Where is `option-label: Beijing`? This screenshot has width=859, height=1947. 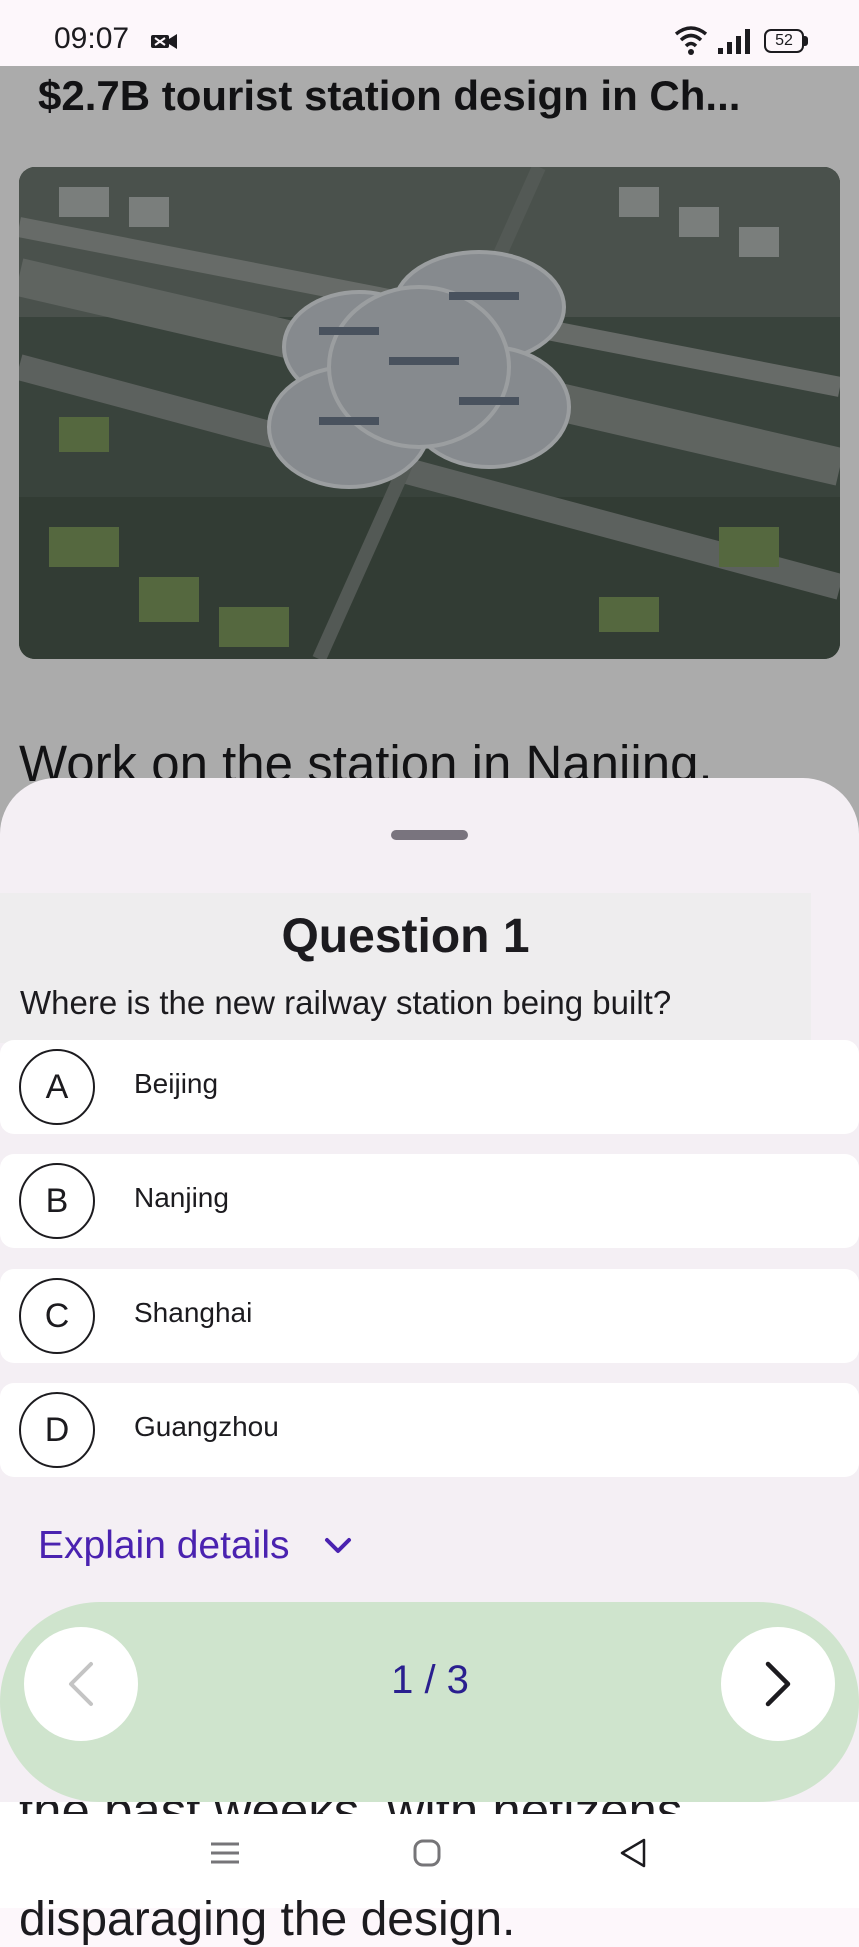 option-label: Beijing is located at coordinates (176, 1083).